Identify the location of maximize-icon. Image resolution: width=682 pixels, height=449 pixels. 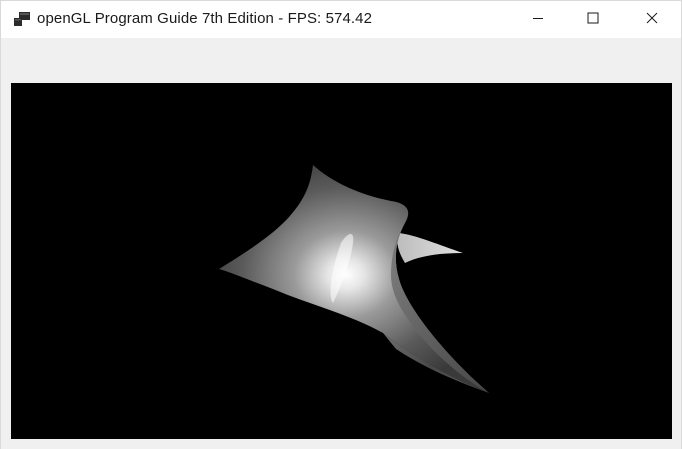
(593, 20).